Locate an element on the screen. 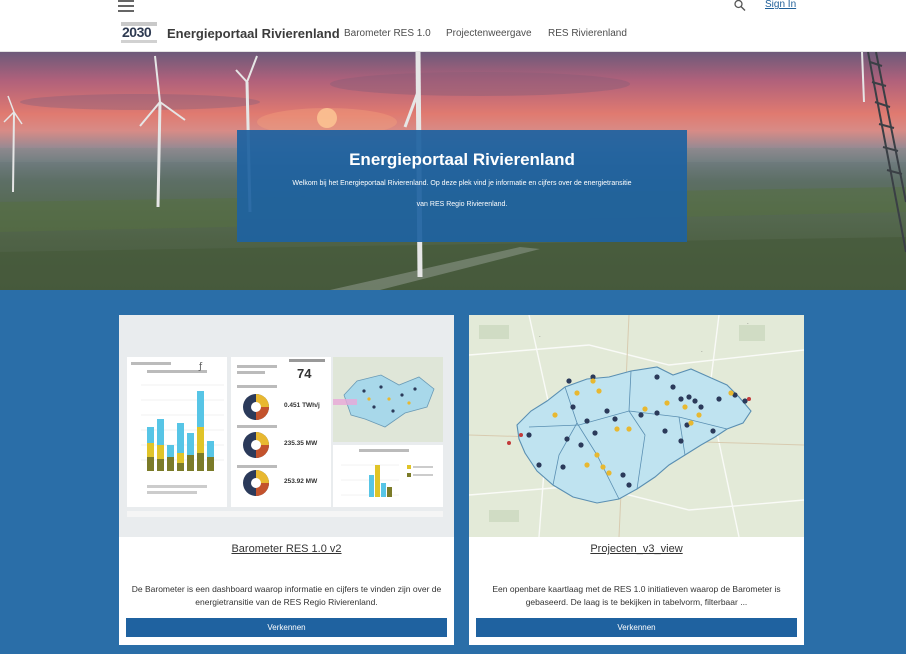  site-title: Energieportaal Rivierenland is located at coordinates (253, 34).